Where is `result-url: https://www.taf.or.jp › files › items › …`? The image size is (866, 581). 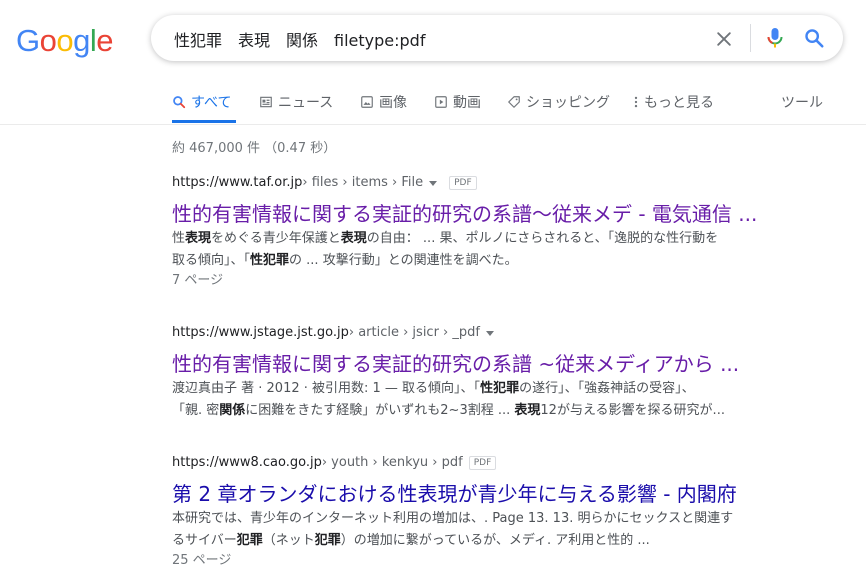 result-url: https://www.taf.or.jp › files › items › … is located at coordinates (472, 183).